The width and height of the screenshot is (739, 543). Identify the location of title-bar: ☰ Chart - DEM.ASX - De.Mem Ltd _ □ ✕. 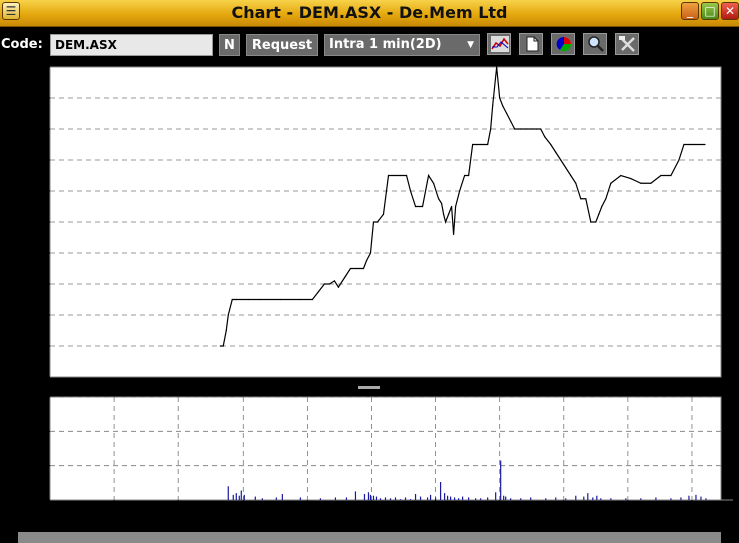
(369, 13).